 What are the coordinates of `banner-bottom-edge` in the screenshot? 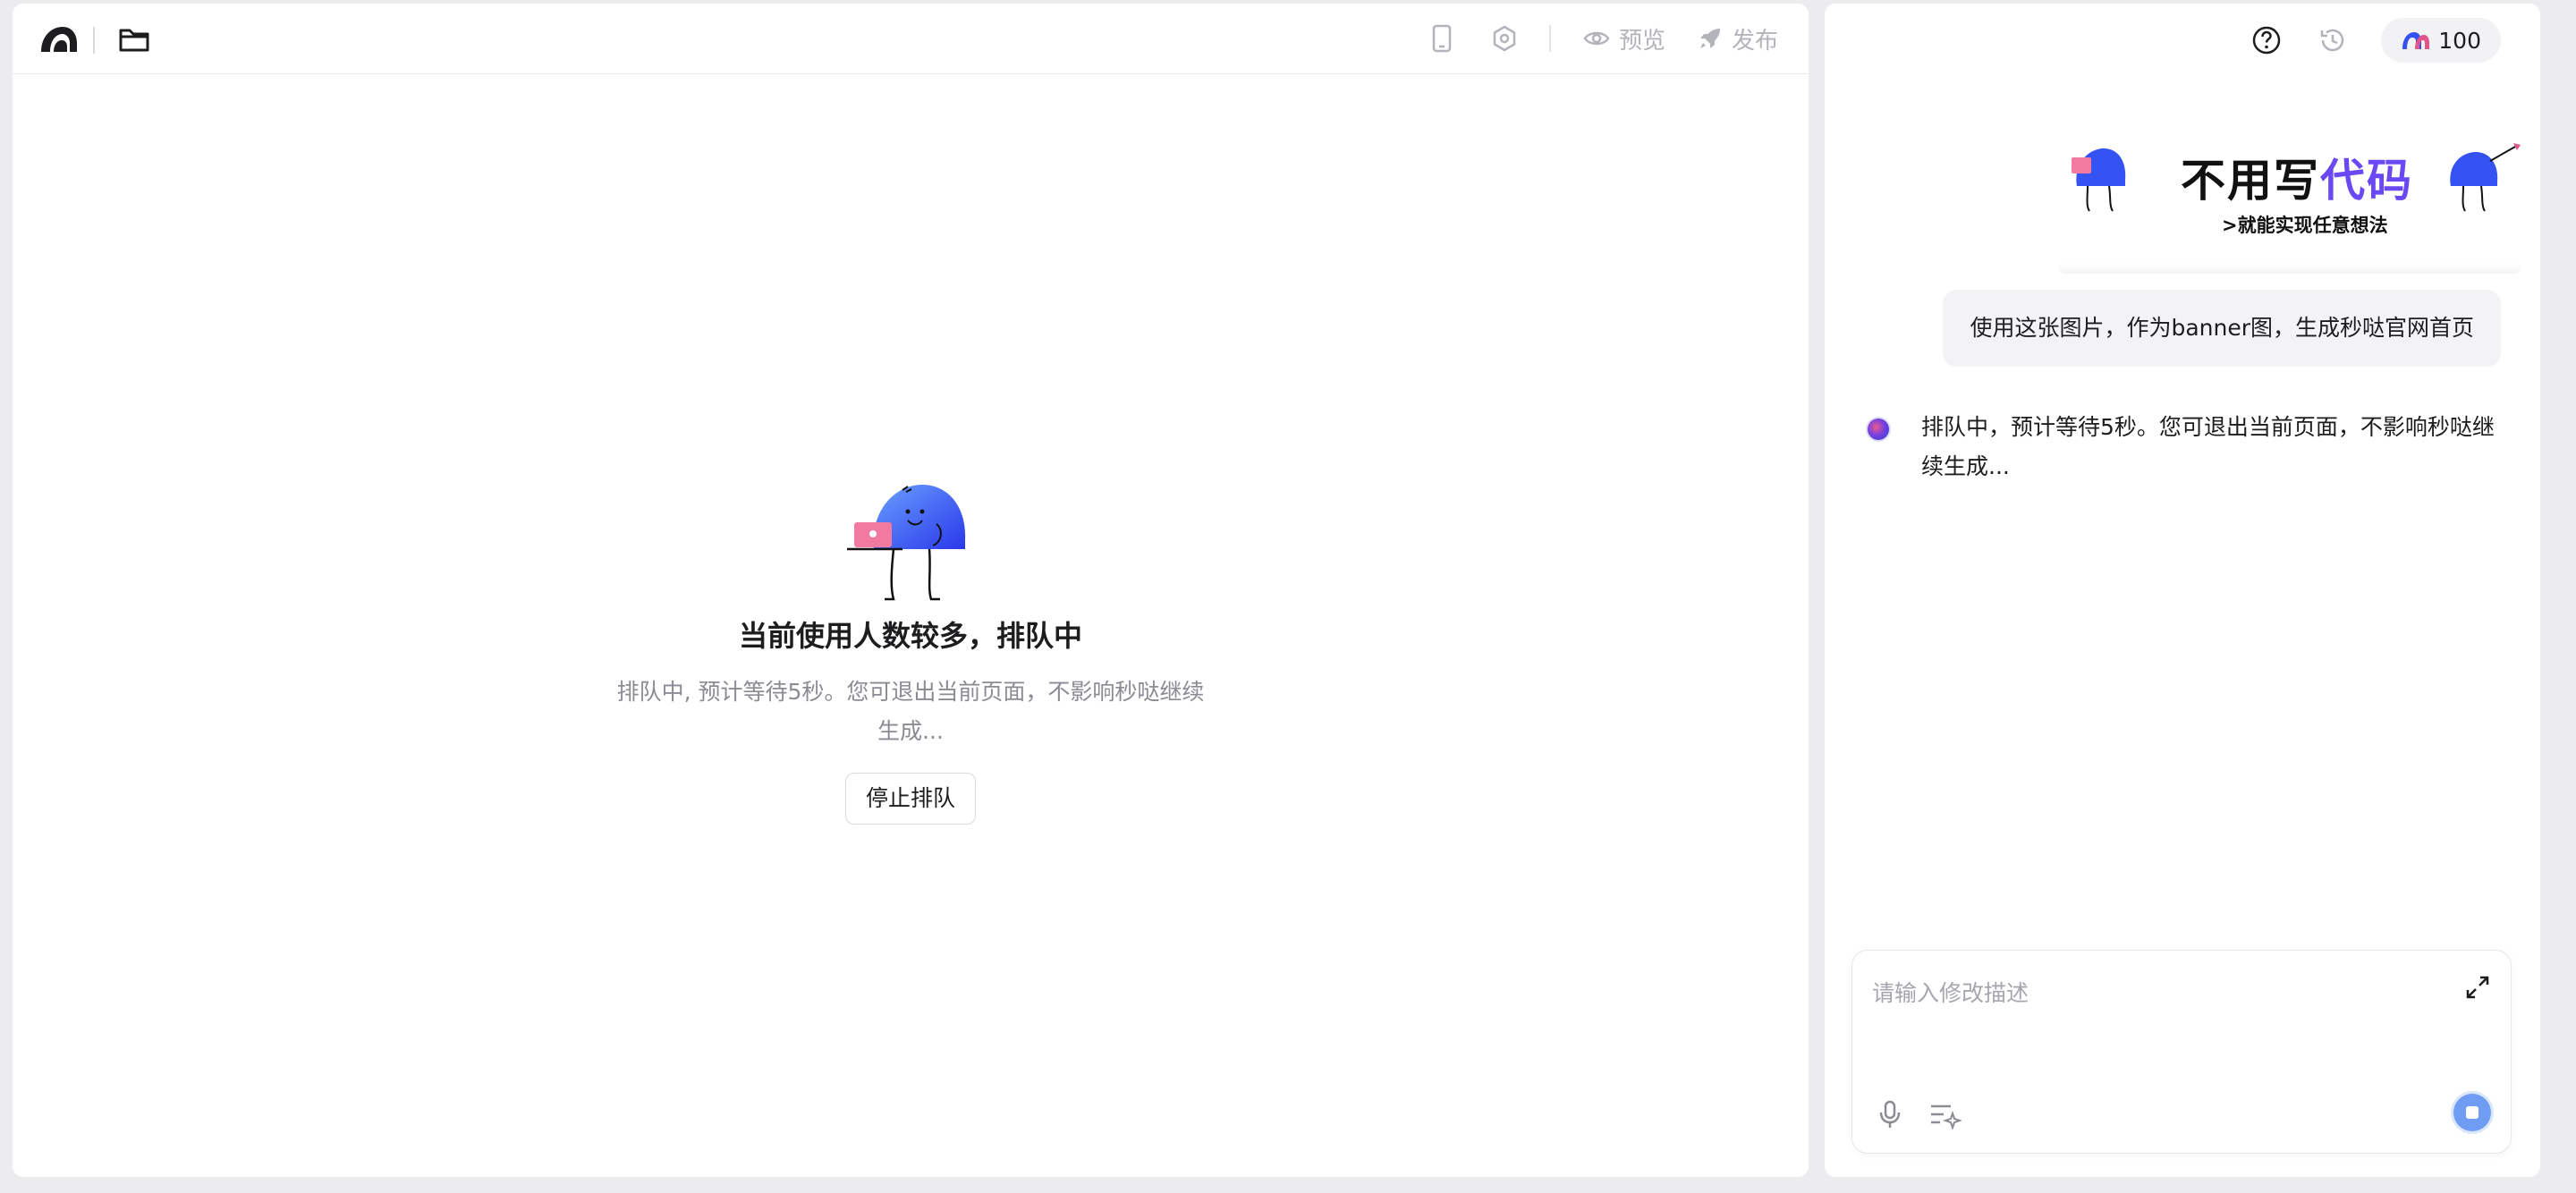 It's located at (2289, 269).